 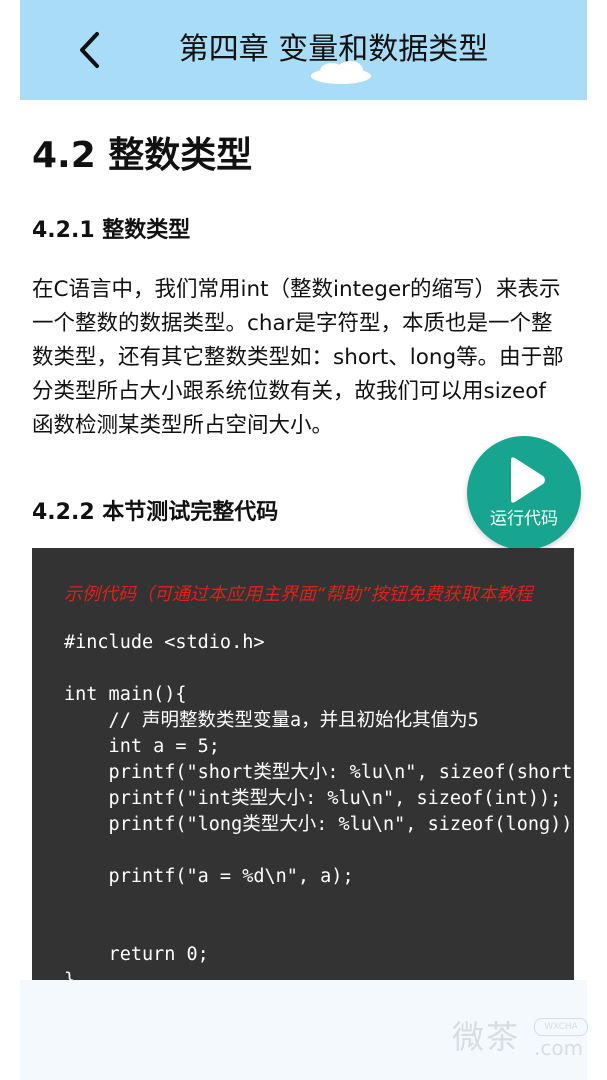 What do you see at coordinates (303, 50) in the screenshot?
I see `app-header: 第四章 变量和数据类型` at bounding box center [303, 50].